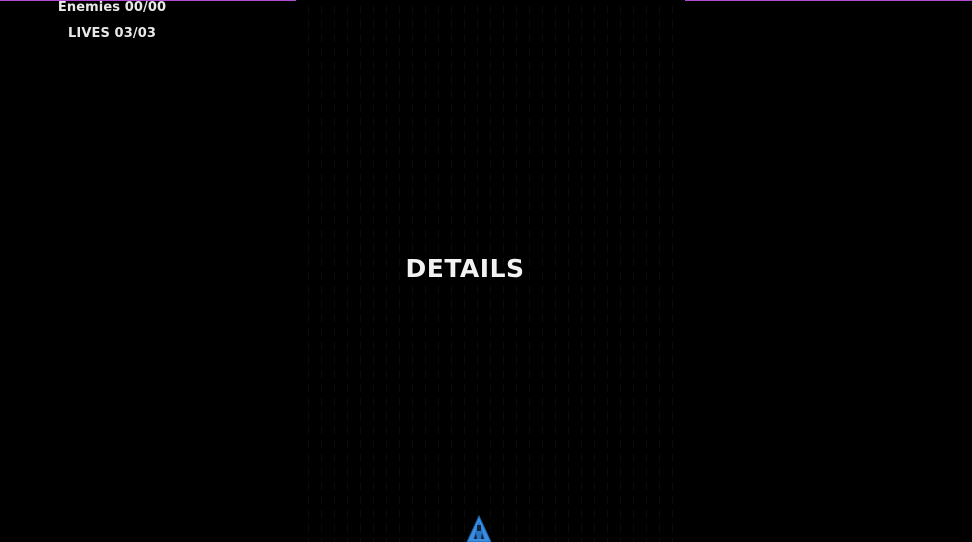  I want to click on lives-counter: LIVES 03/03, so click(112, 33).